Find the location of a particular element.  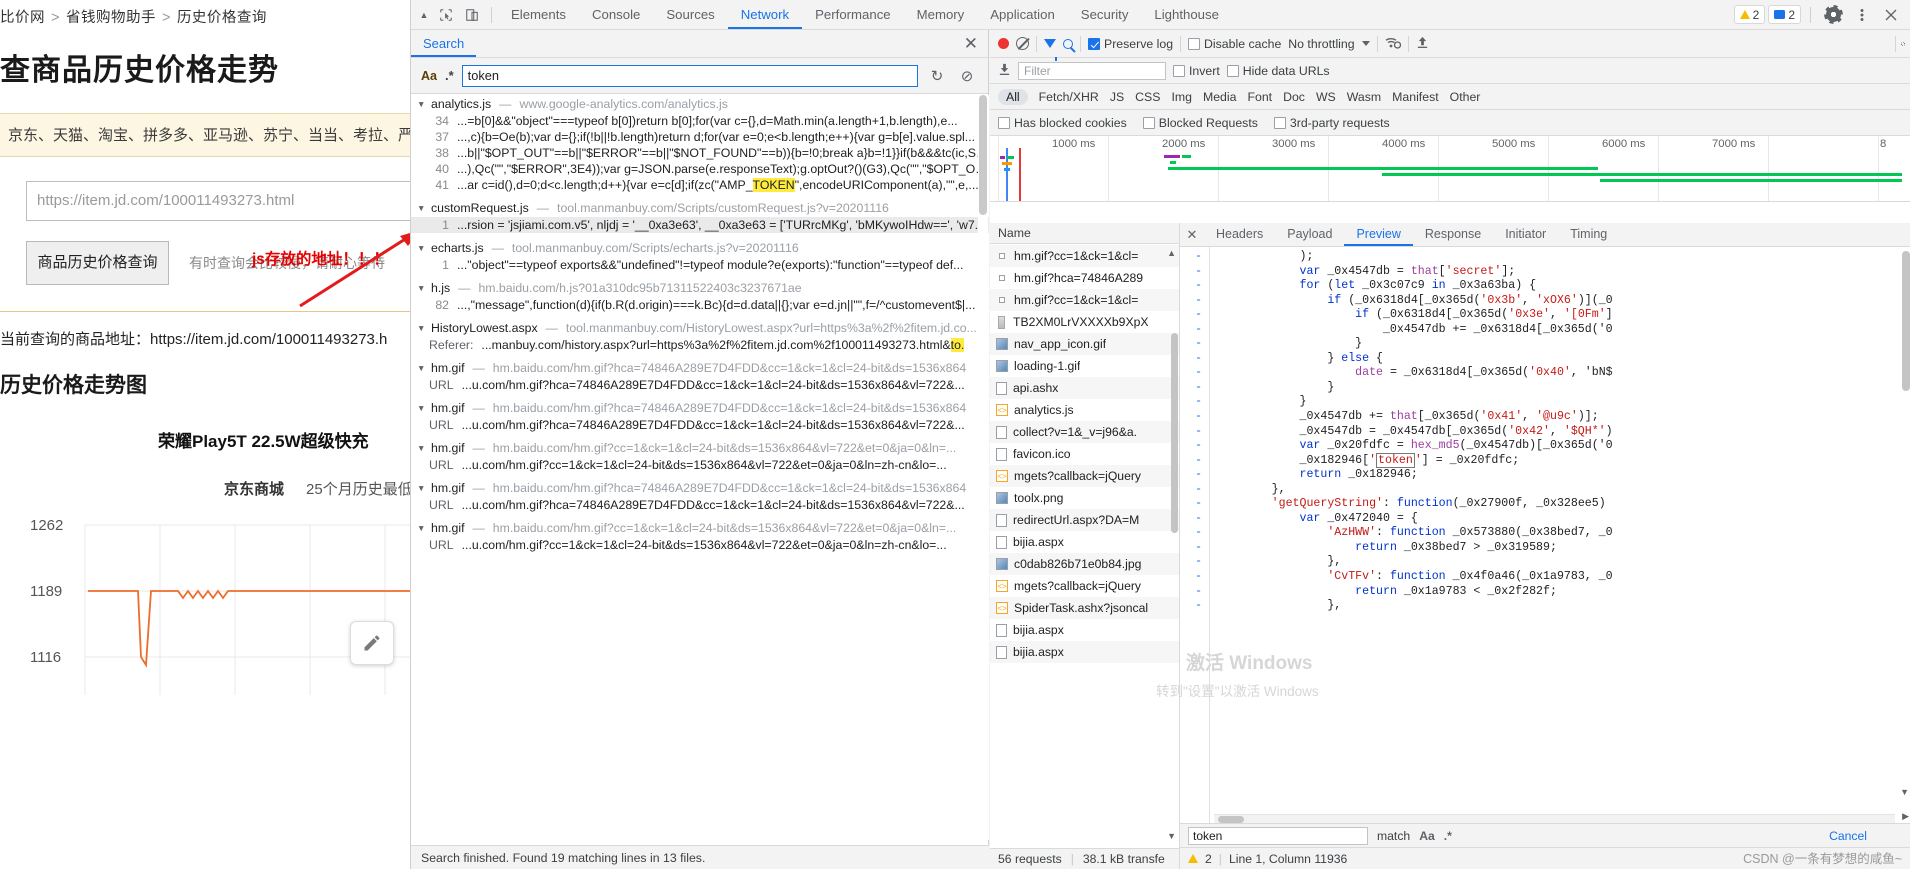

detail-tab-preview: Preview is located at coordinates (1378, 234).